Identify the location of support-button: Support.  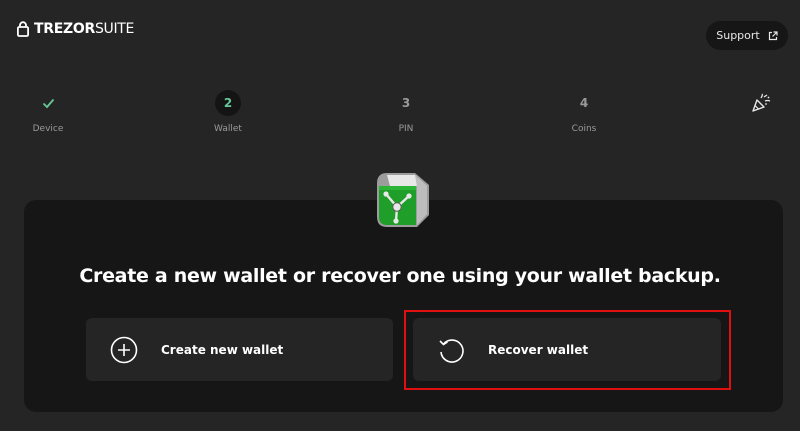
(747, 35).